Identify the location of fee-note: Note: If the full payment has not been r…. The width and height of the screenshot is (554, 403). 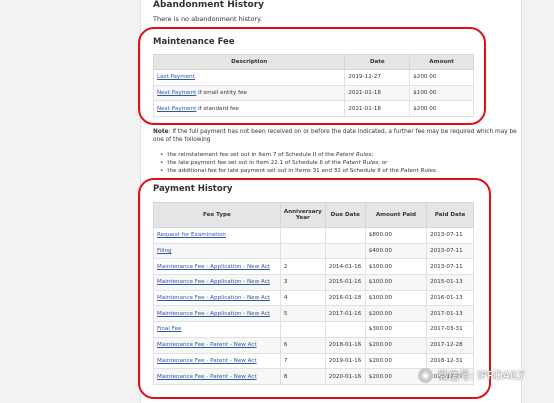
(335, 136).